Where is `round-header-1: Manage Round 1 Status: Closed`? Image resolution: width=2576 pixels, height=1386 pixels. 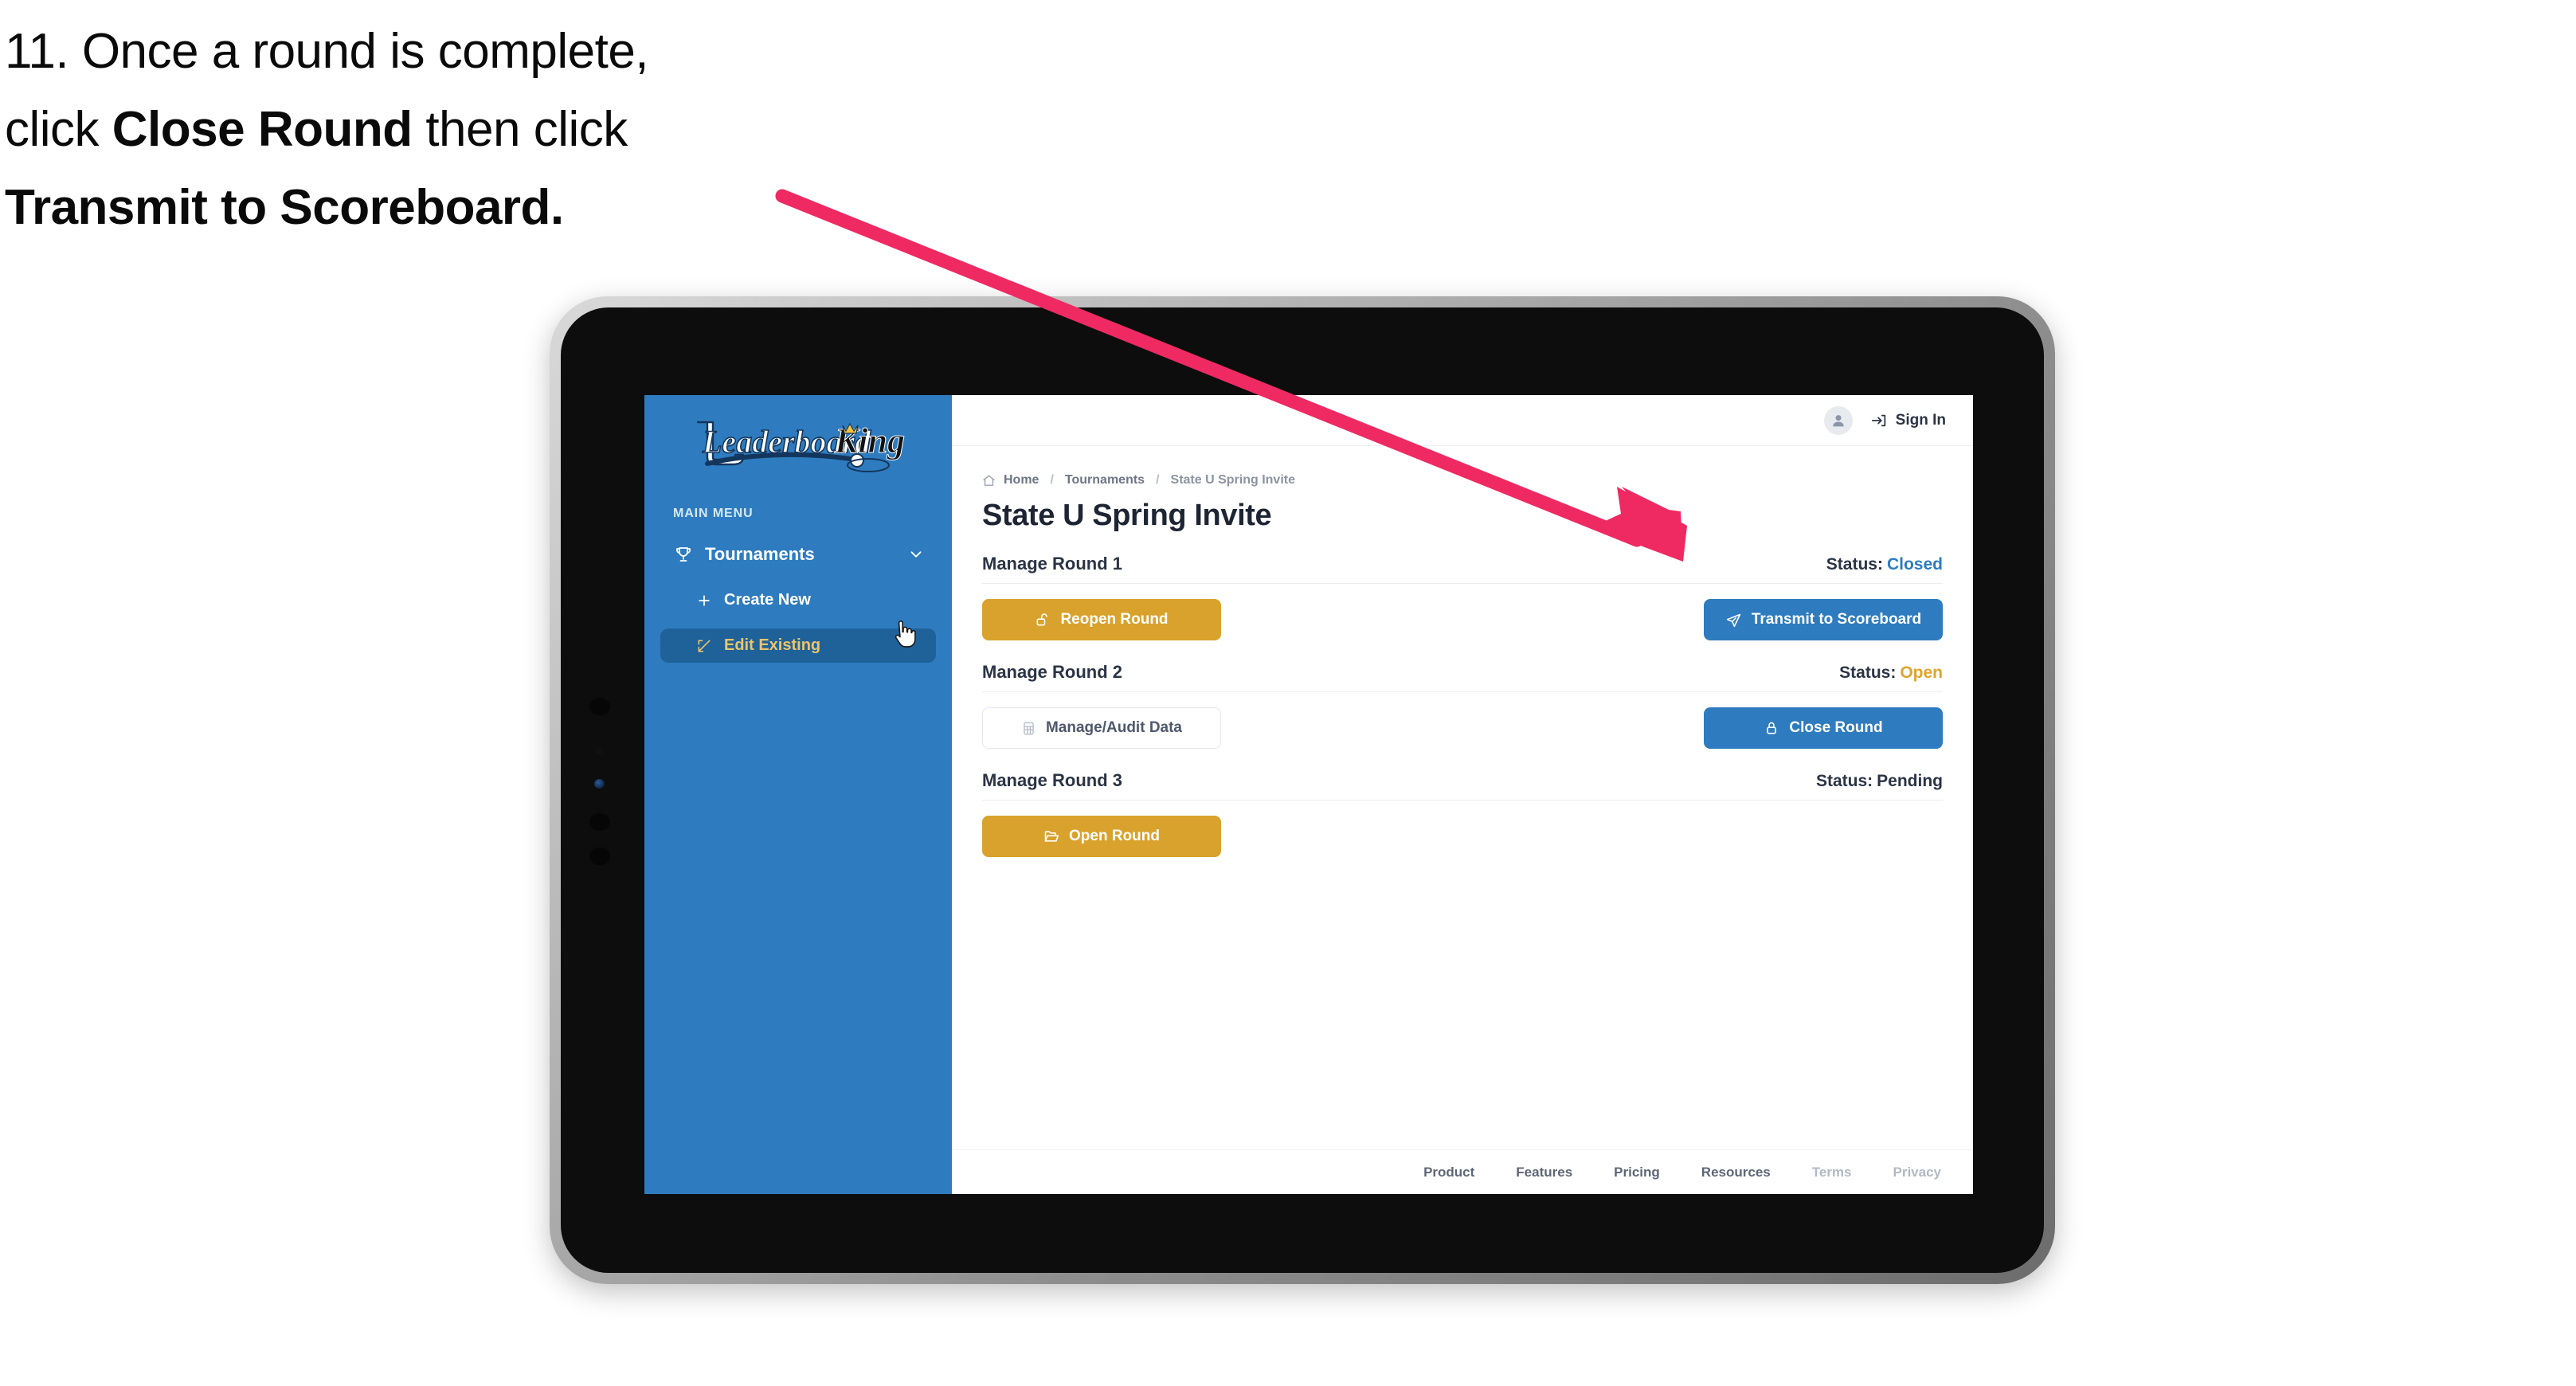
round-header-1: Manage Round 1 Status: Closed is located at coordinates (1462, 569).